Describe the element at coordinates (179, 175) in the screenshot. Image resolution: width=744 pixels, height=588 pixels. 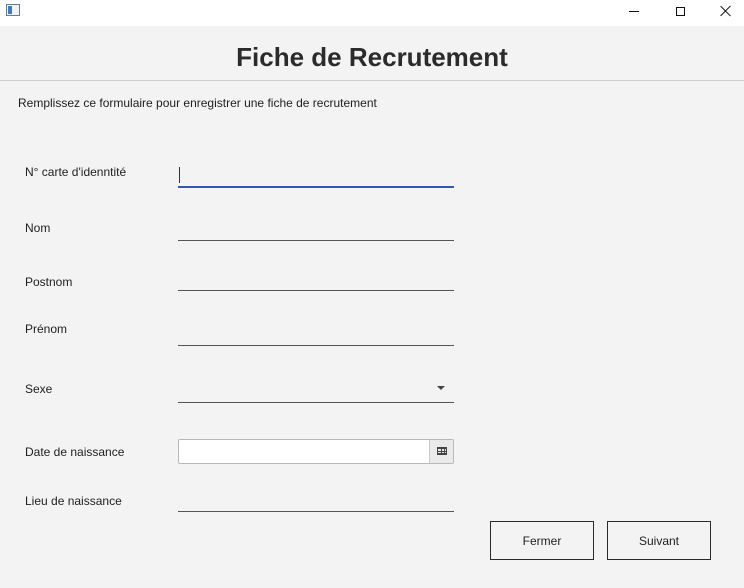
I see `text-caret` at that location.